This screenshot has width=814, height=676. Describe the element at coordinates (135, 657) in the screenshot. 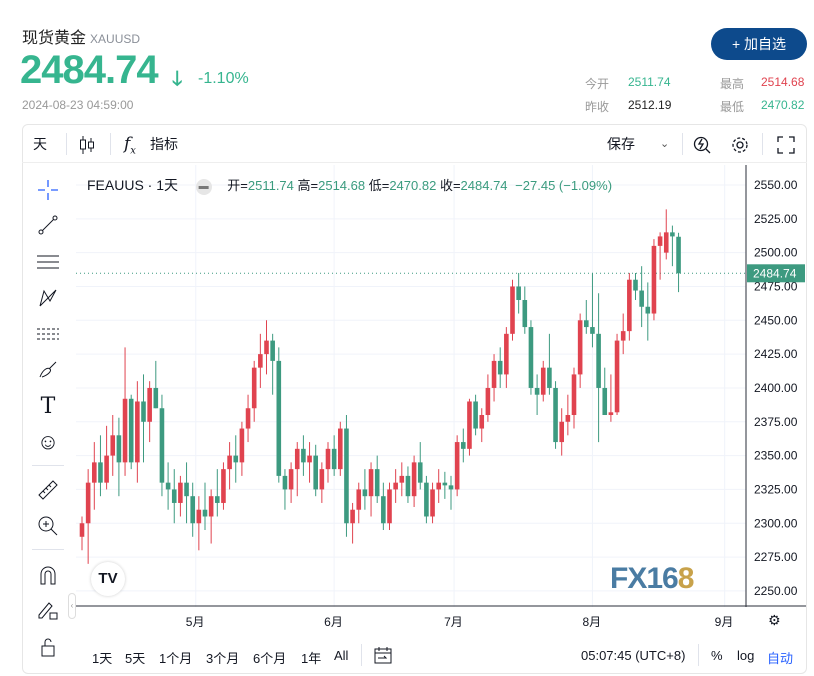

I see `range-5d: 5天` at that location.